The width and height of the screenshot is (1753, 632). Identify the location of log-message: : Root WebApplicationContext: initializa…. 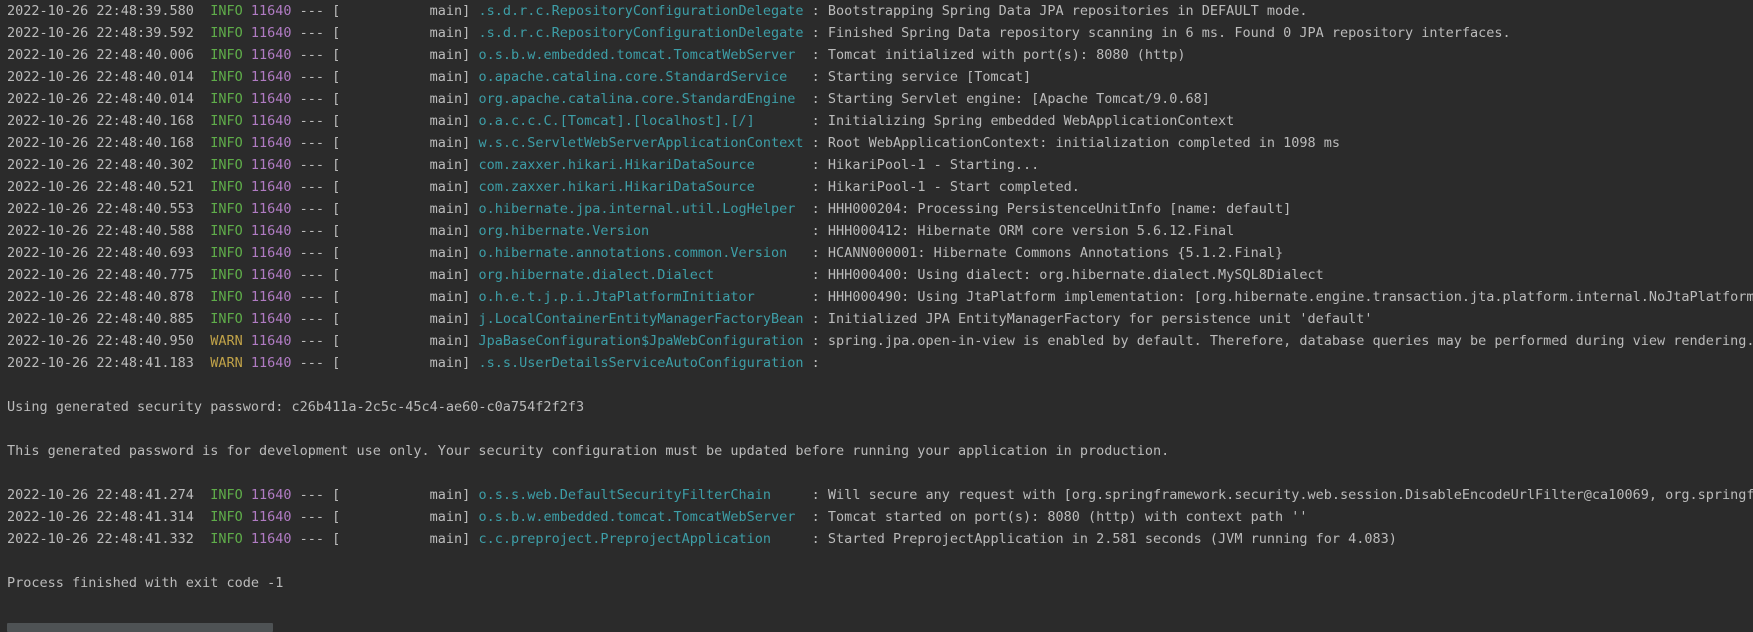
(1071, 143).